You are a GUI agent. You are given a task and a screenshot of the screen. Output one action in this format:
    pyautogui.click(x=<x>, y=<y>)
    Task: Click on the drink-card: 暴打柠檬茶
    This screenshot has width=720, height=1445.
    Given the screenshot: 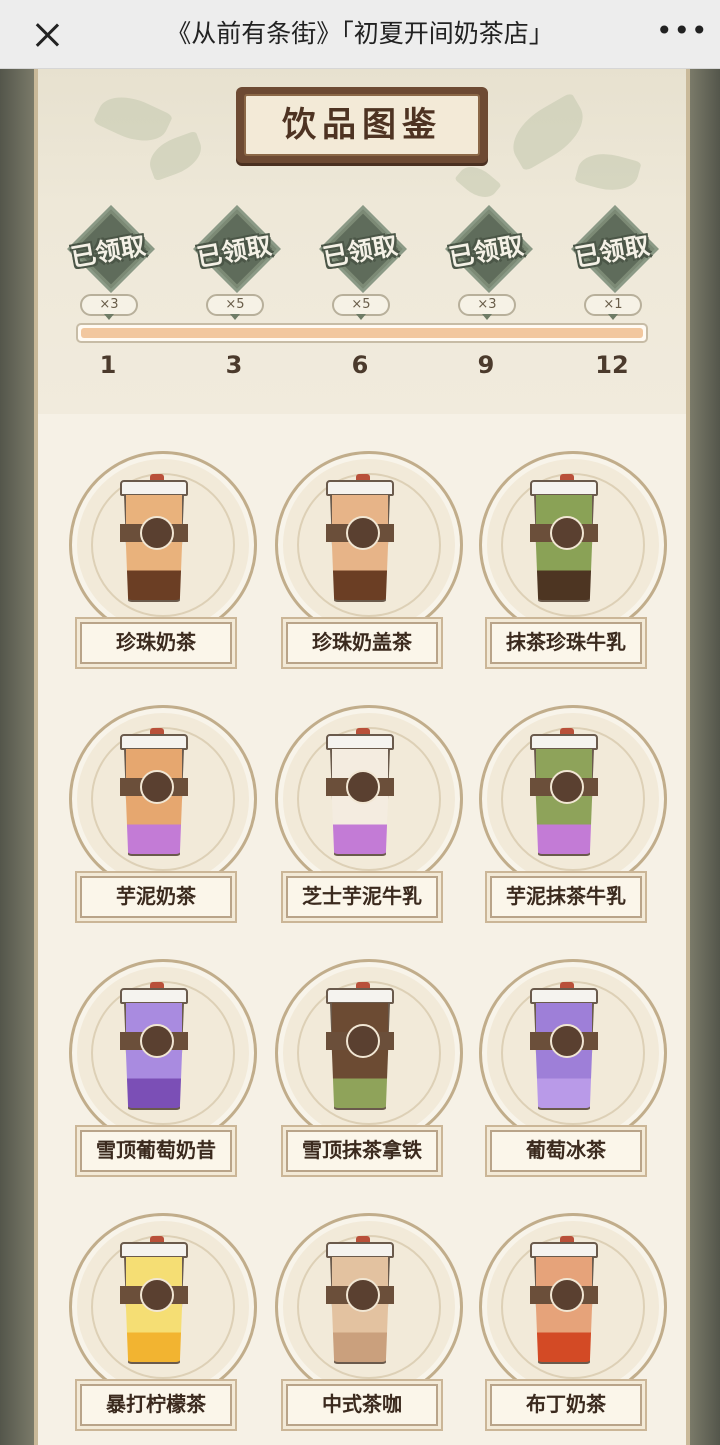 What is the action you would take?
    pyautogui.click(x=161, y=1326)
    